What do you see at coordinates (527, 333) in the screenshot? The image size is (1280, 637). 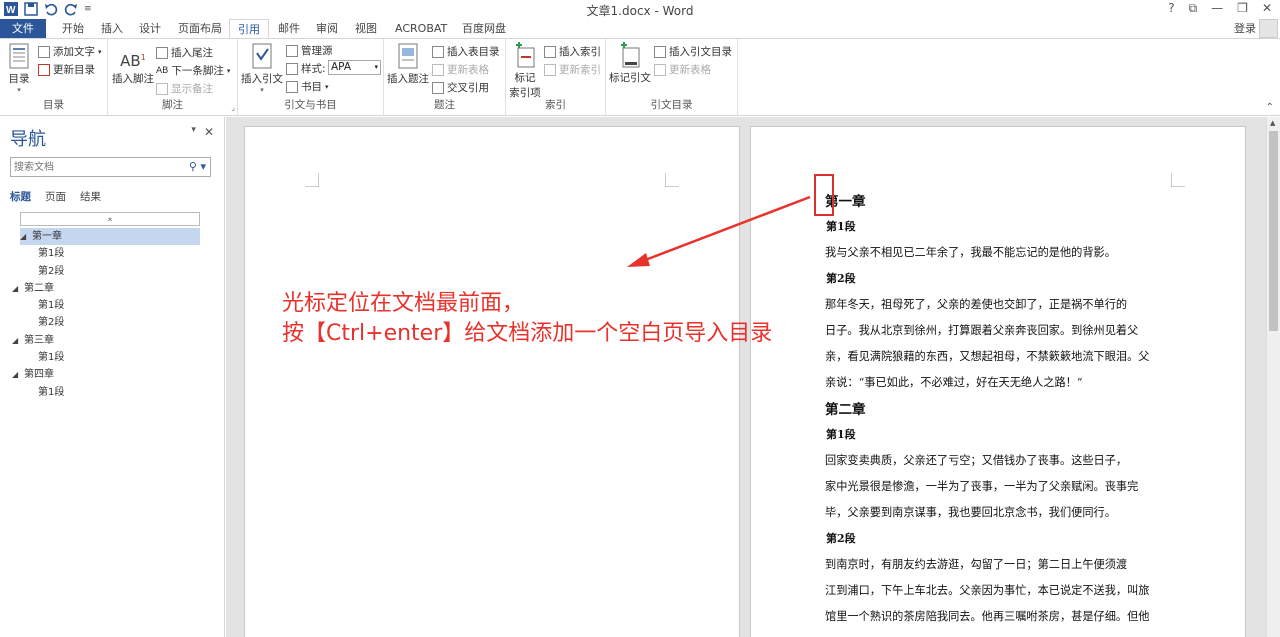 I see `annotation-line-2: 按【Ctrl+enter】给文档添加一个空白页导入目录` at bounding box center [527, 333].